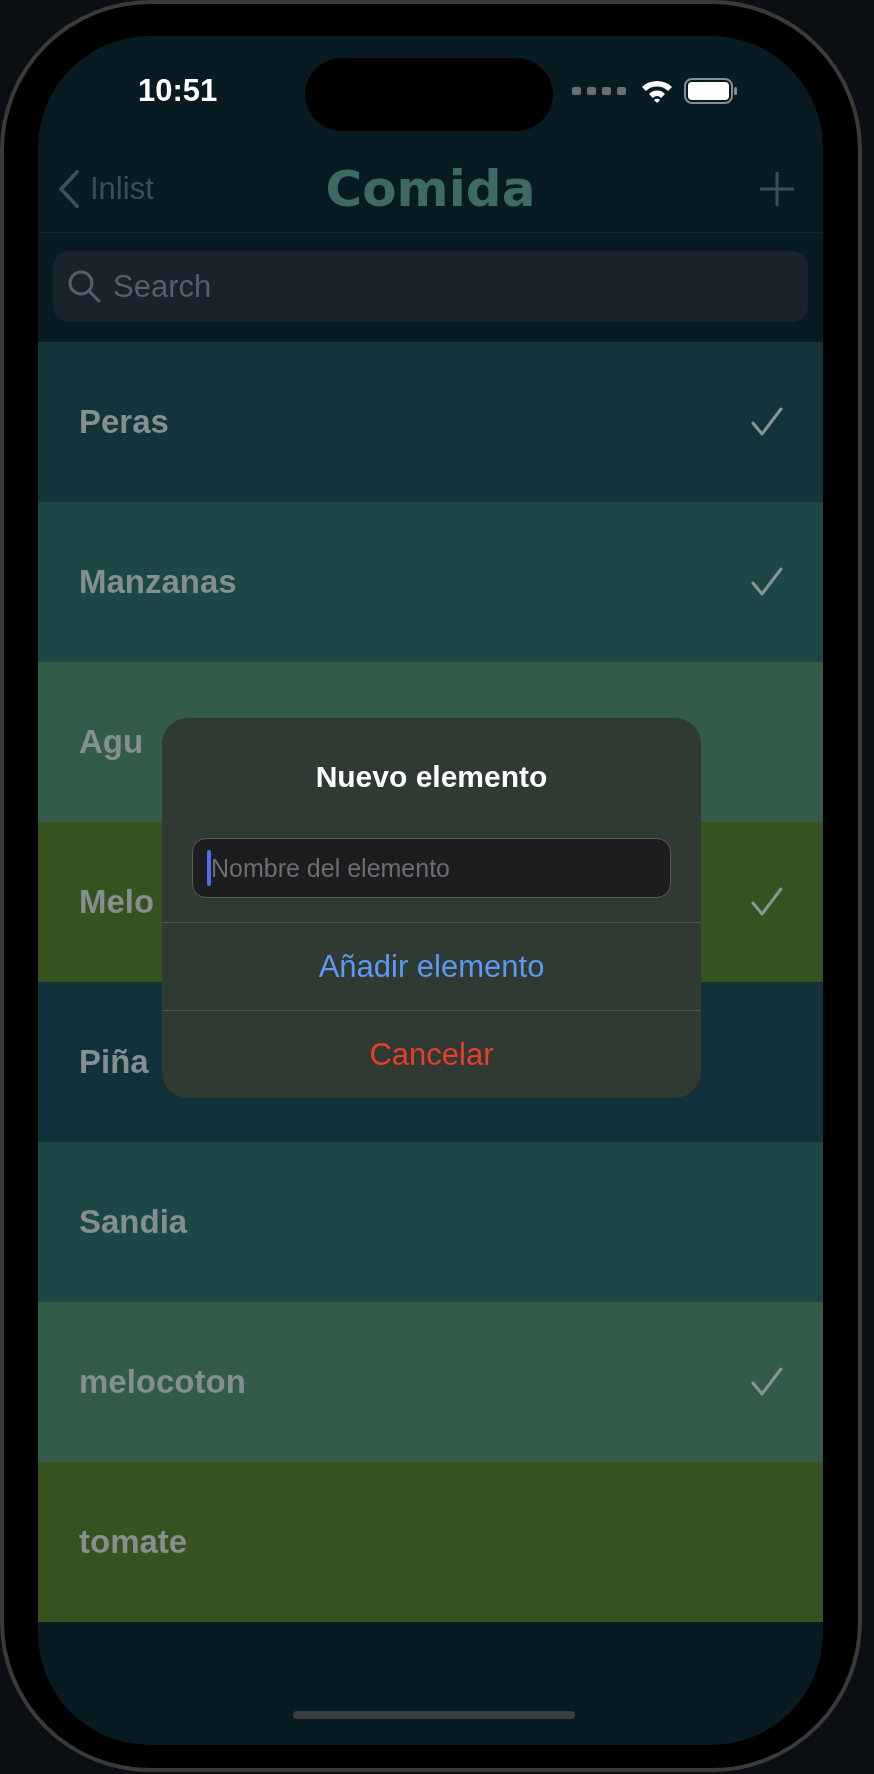 This screenshot has height=1774, width=874. Describe the element at coordinates (178, 91) in the screenshot. I see `status-time: 10:51` at that location.